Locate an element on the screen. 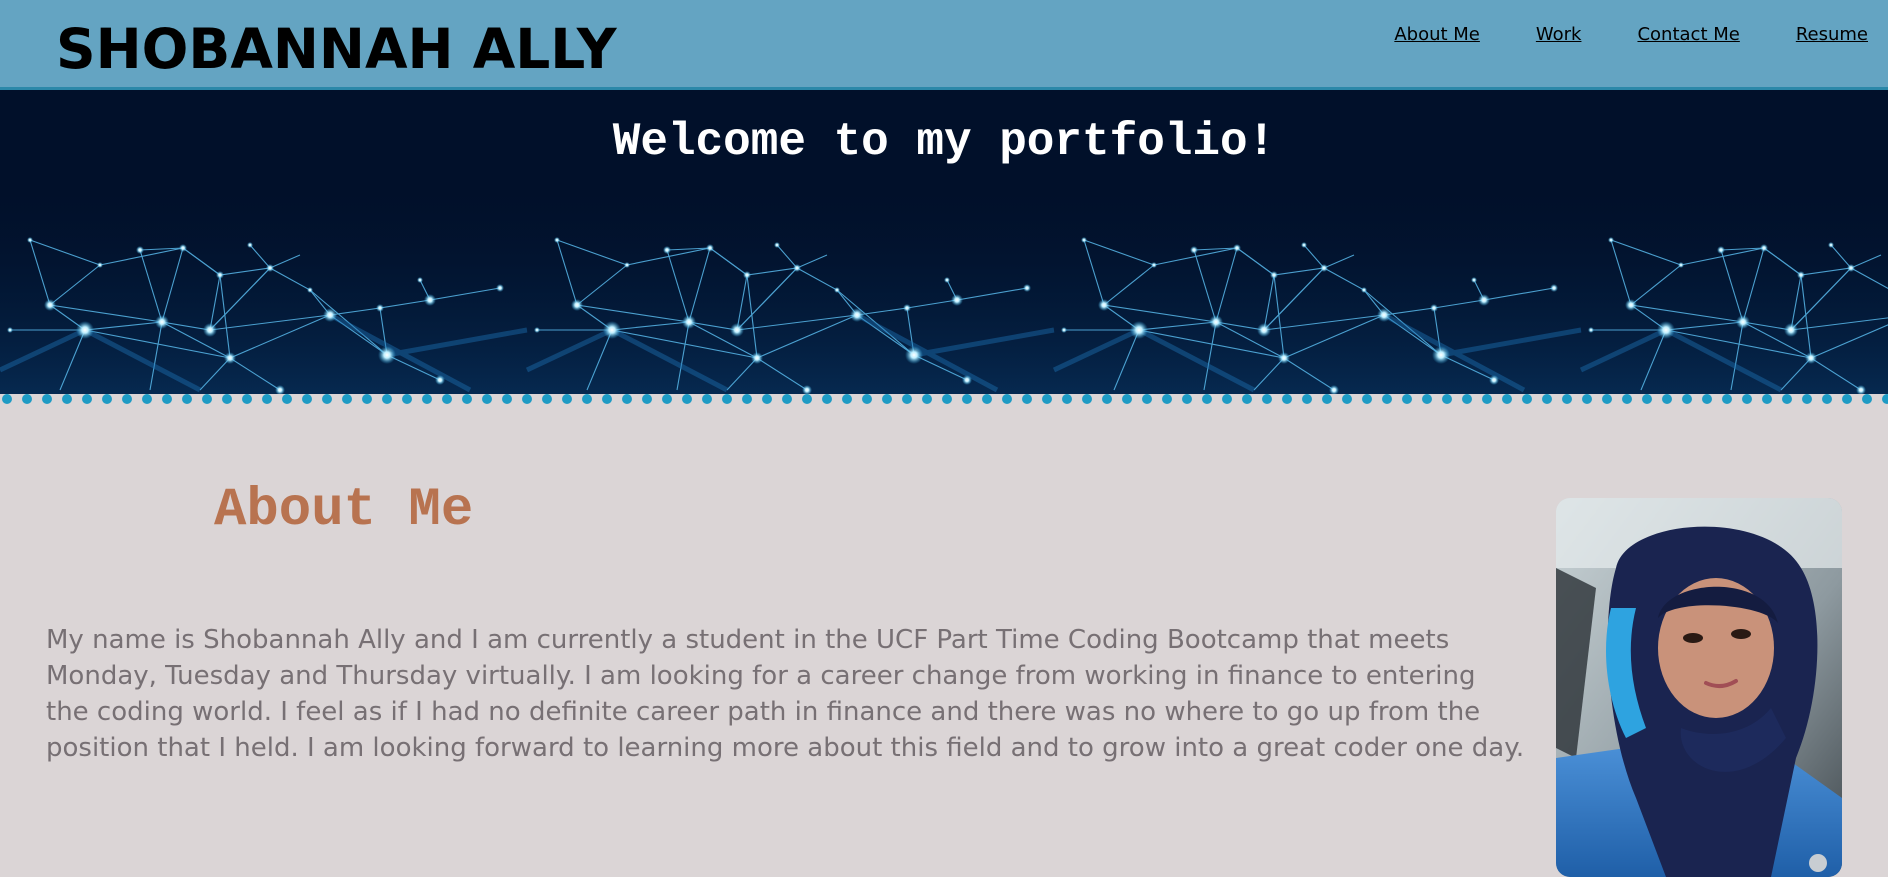 This screenshot has height=877, width=1888. nav-link-contact-me: Contact Me is located at coordinates (1688, 35).